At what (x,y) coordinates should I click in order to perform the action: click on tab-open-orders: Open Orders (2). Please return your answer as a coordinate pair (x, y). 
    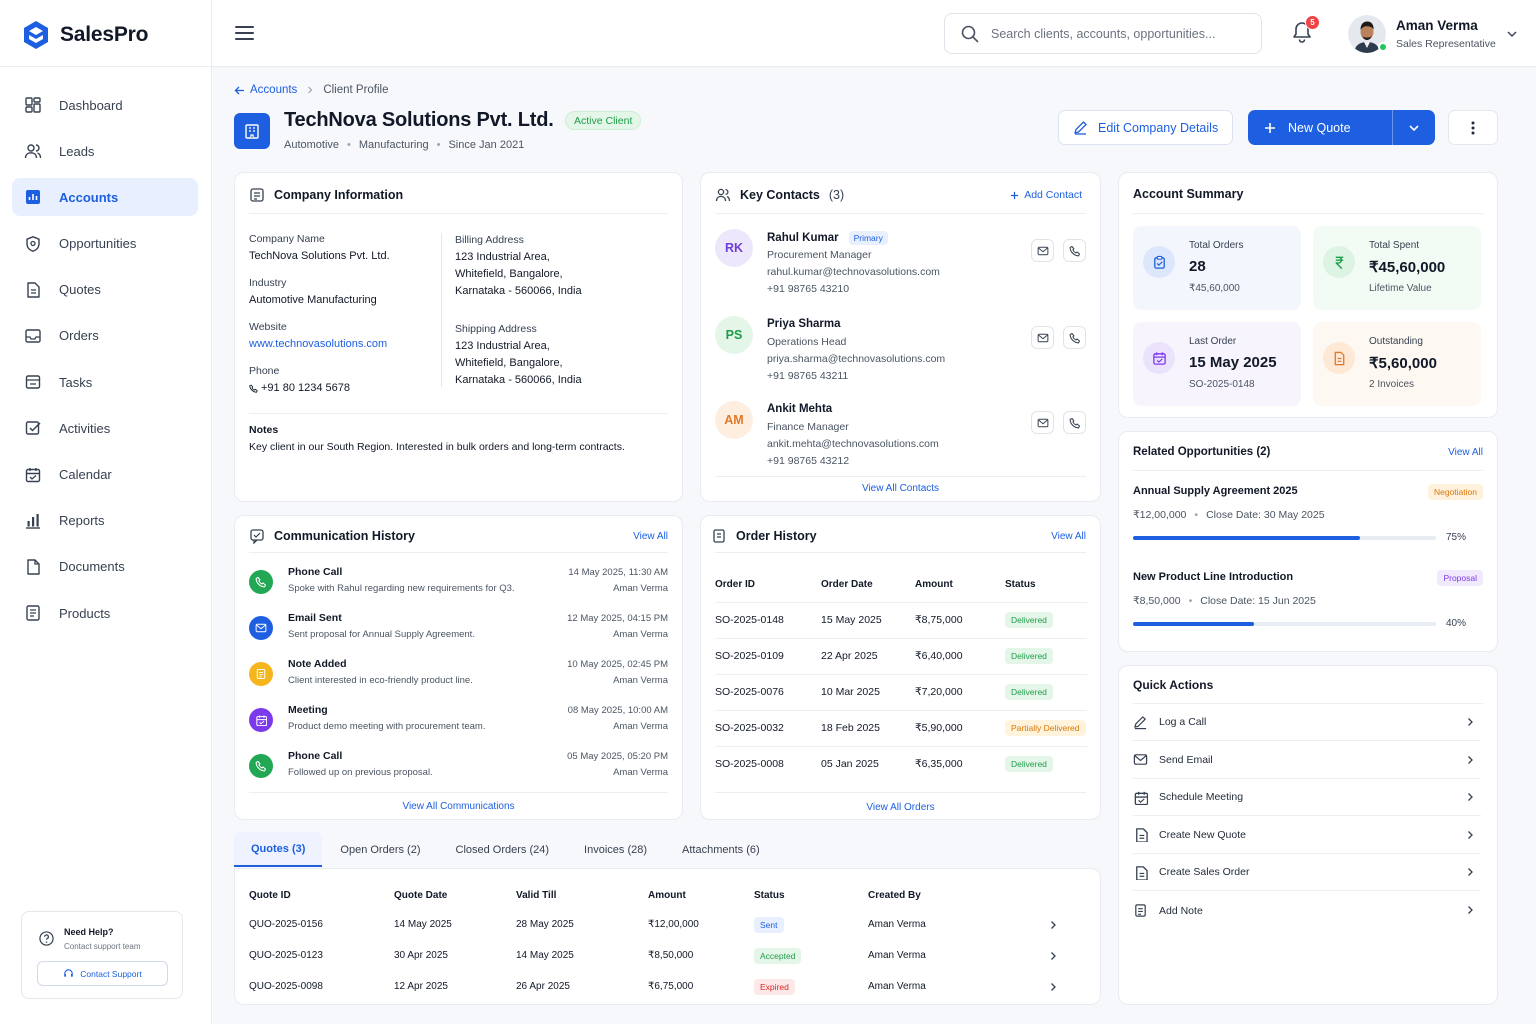
    Looking at the image, I should click on (380, 849).